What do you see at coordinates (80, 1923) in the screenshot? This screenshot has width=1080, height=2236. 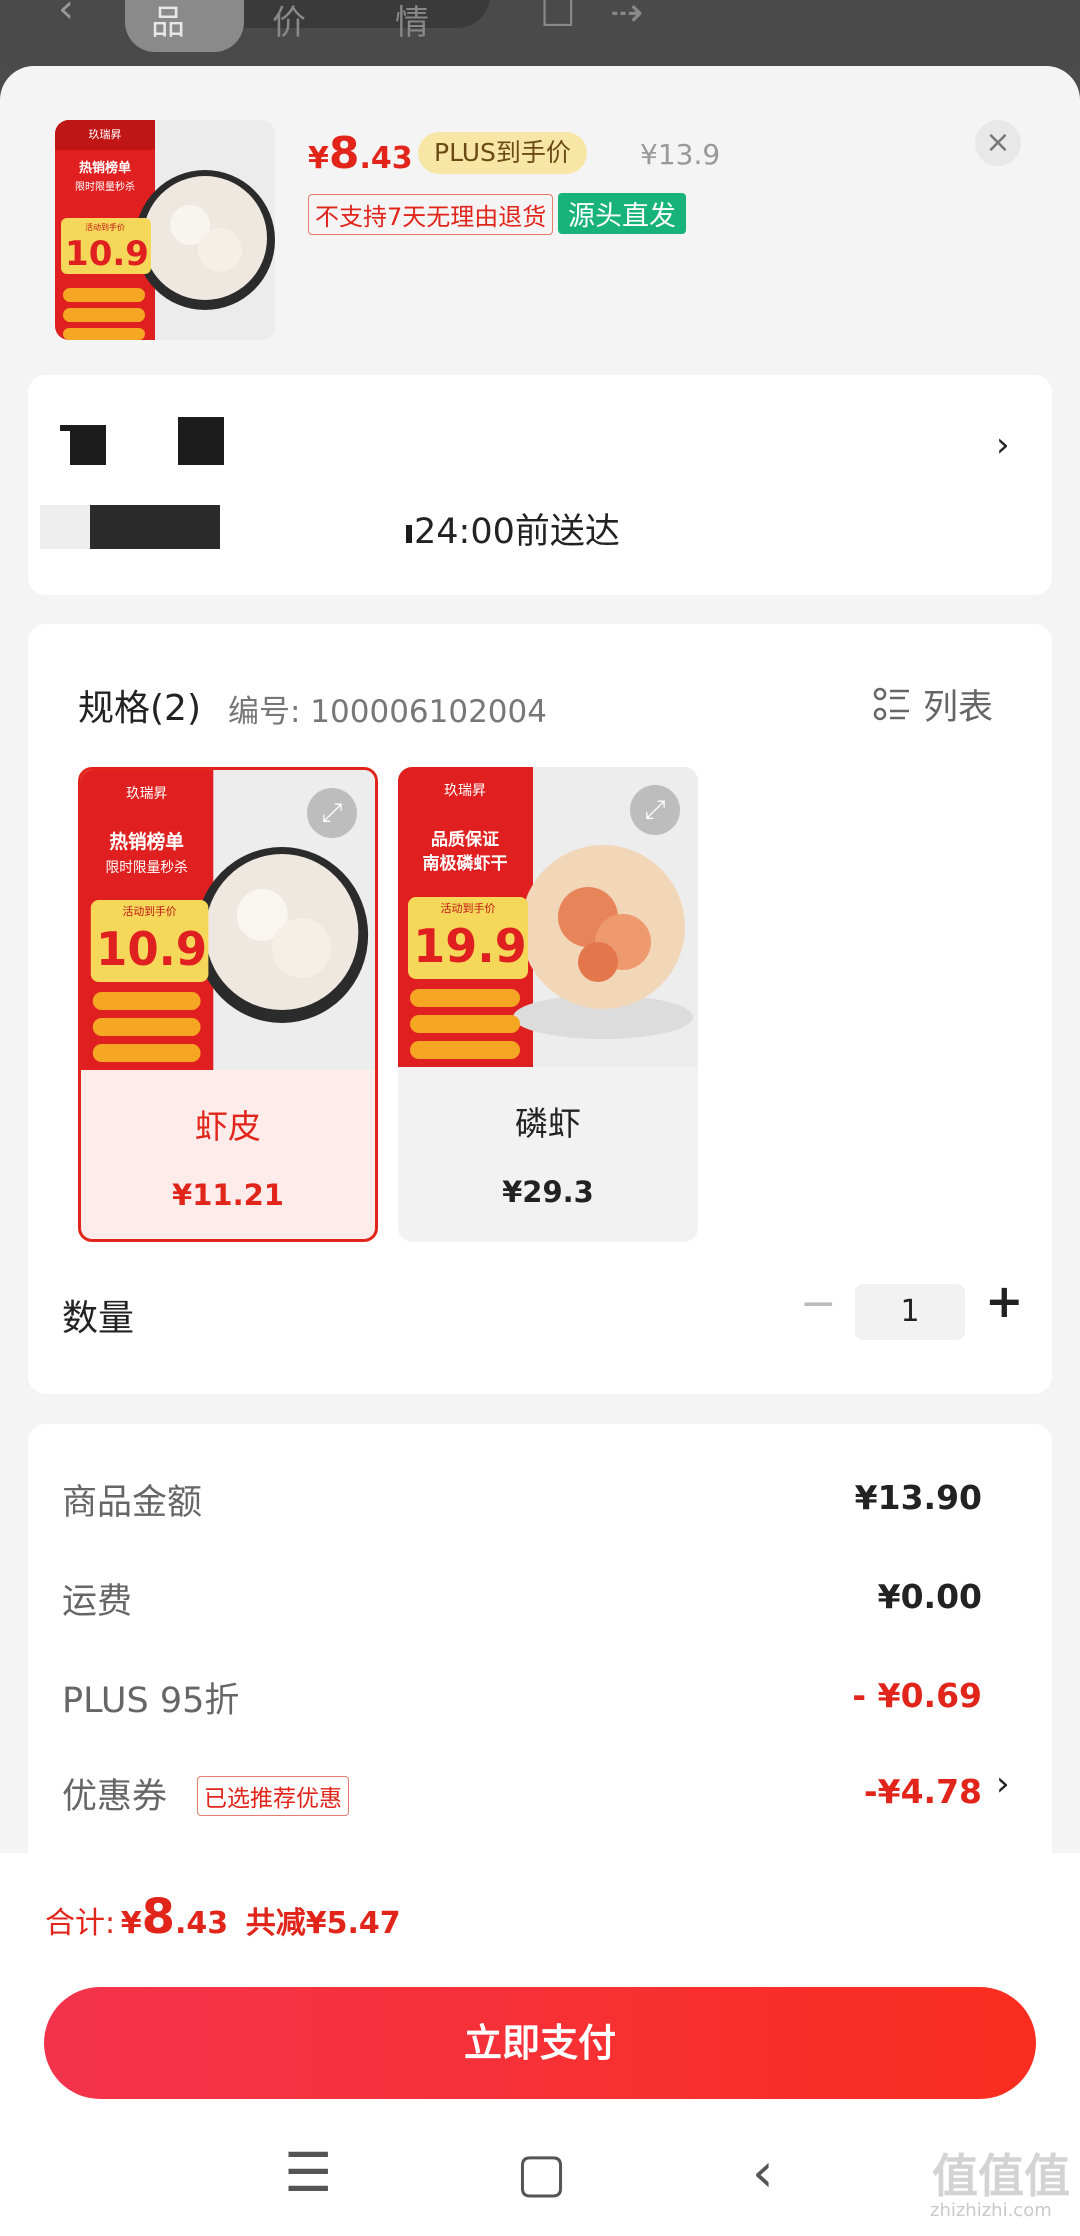 I see `total-label: 合计:` at bounding box center [80, 1923].